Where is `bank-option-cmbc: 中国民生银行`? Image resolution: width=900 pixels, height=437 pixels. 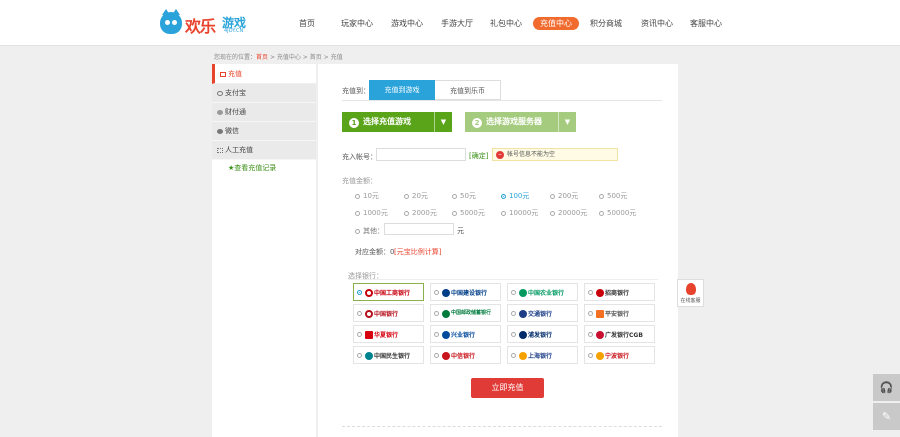
bank-option-cmbc: 中国民生银行 is located at coordinates (388, 355).